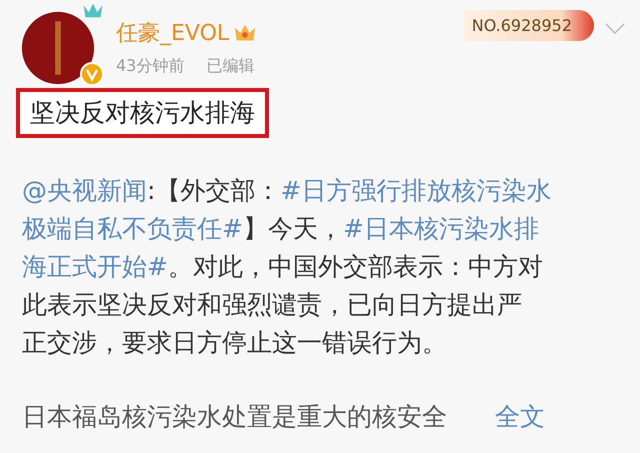 The image size is (640, 453). What do you see at coordinates (230, 66) in the screenshot?
I see `edited-label: 已编辑` at bounding box center [230, 66].